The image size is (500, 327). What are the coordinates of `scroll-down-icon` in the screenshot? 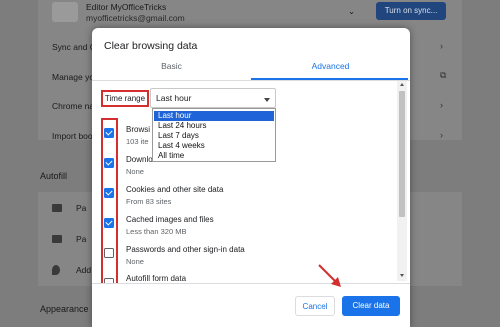 It's located at (402, 275).